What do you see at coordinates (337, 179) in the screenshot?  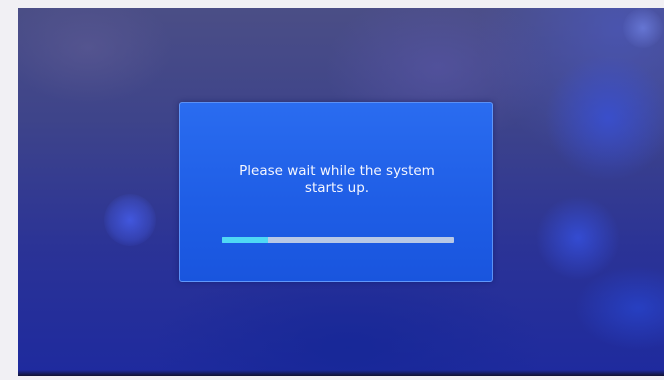 I see `startup-message: Please wait while the system starts up.` at bounding box center [337, 179].